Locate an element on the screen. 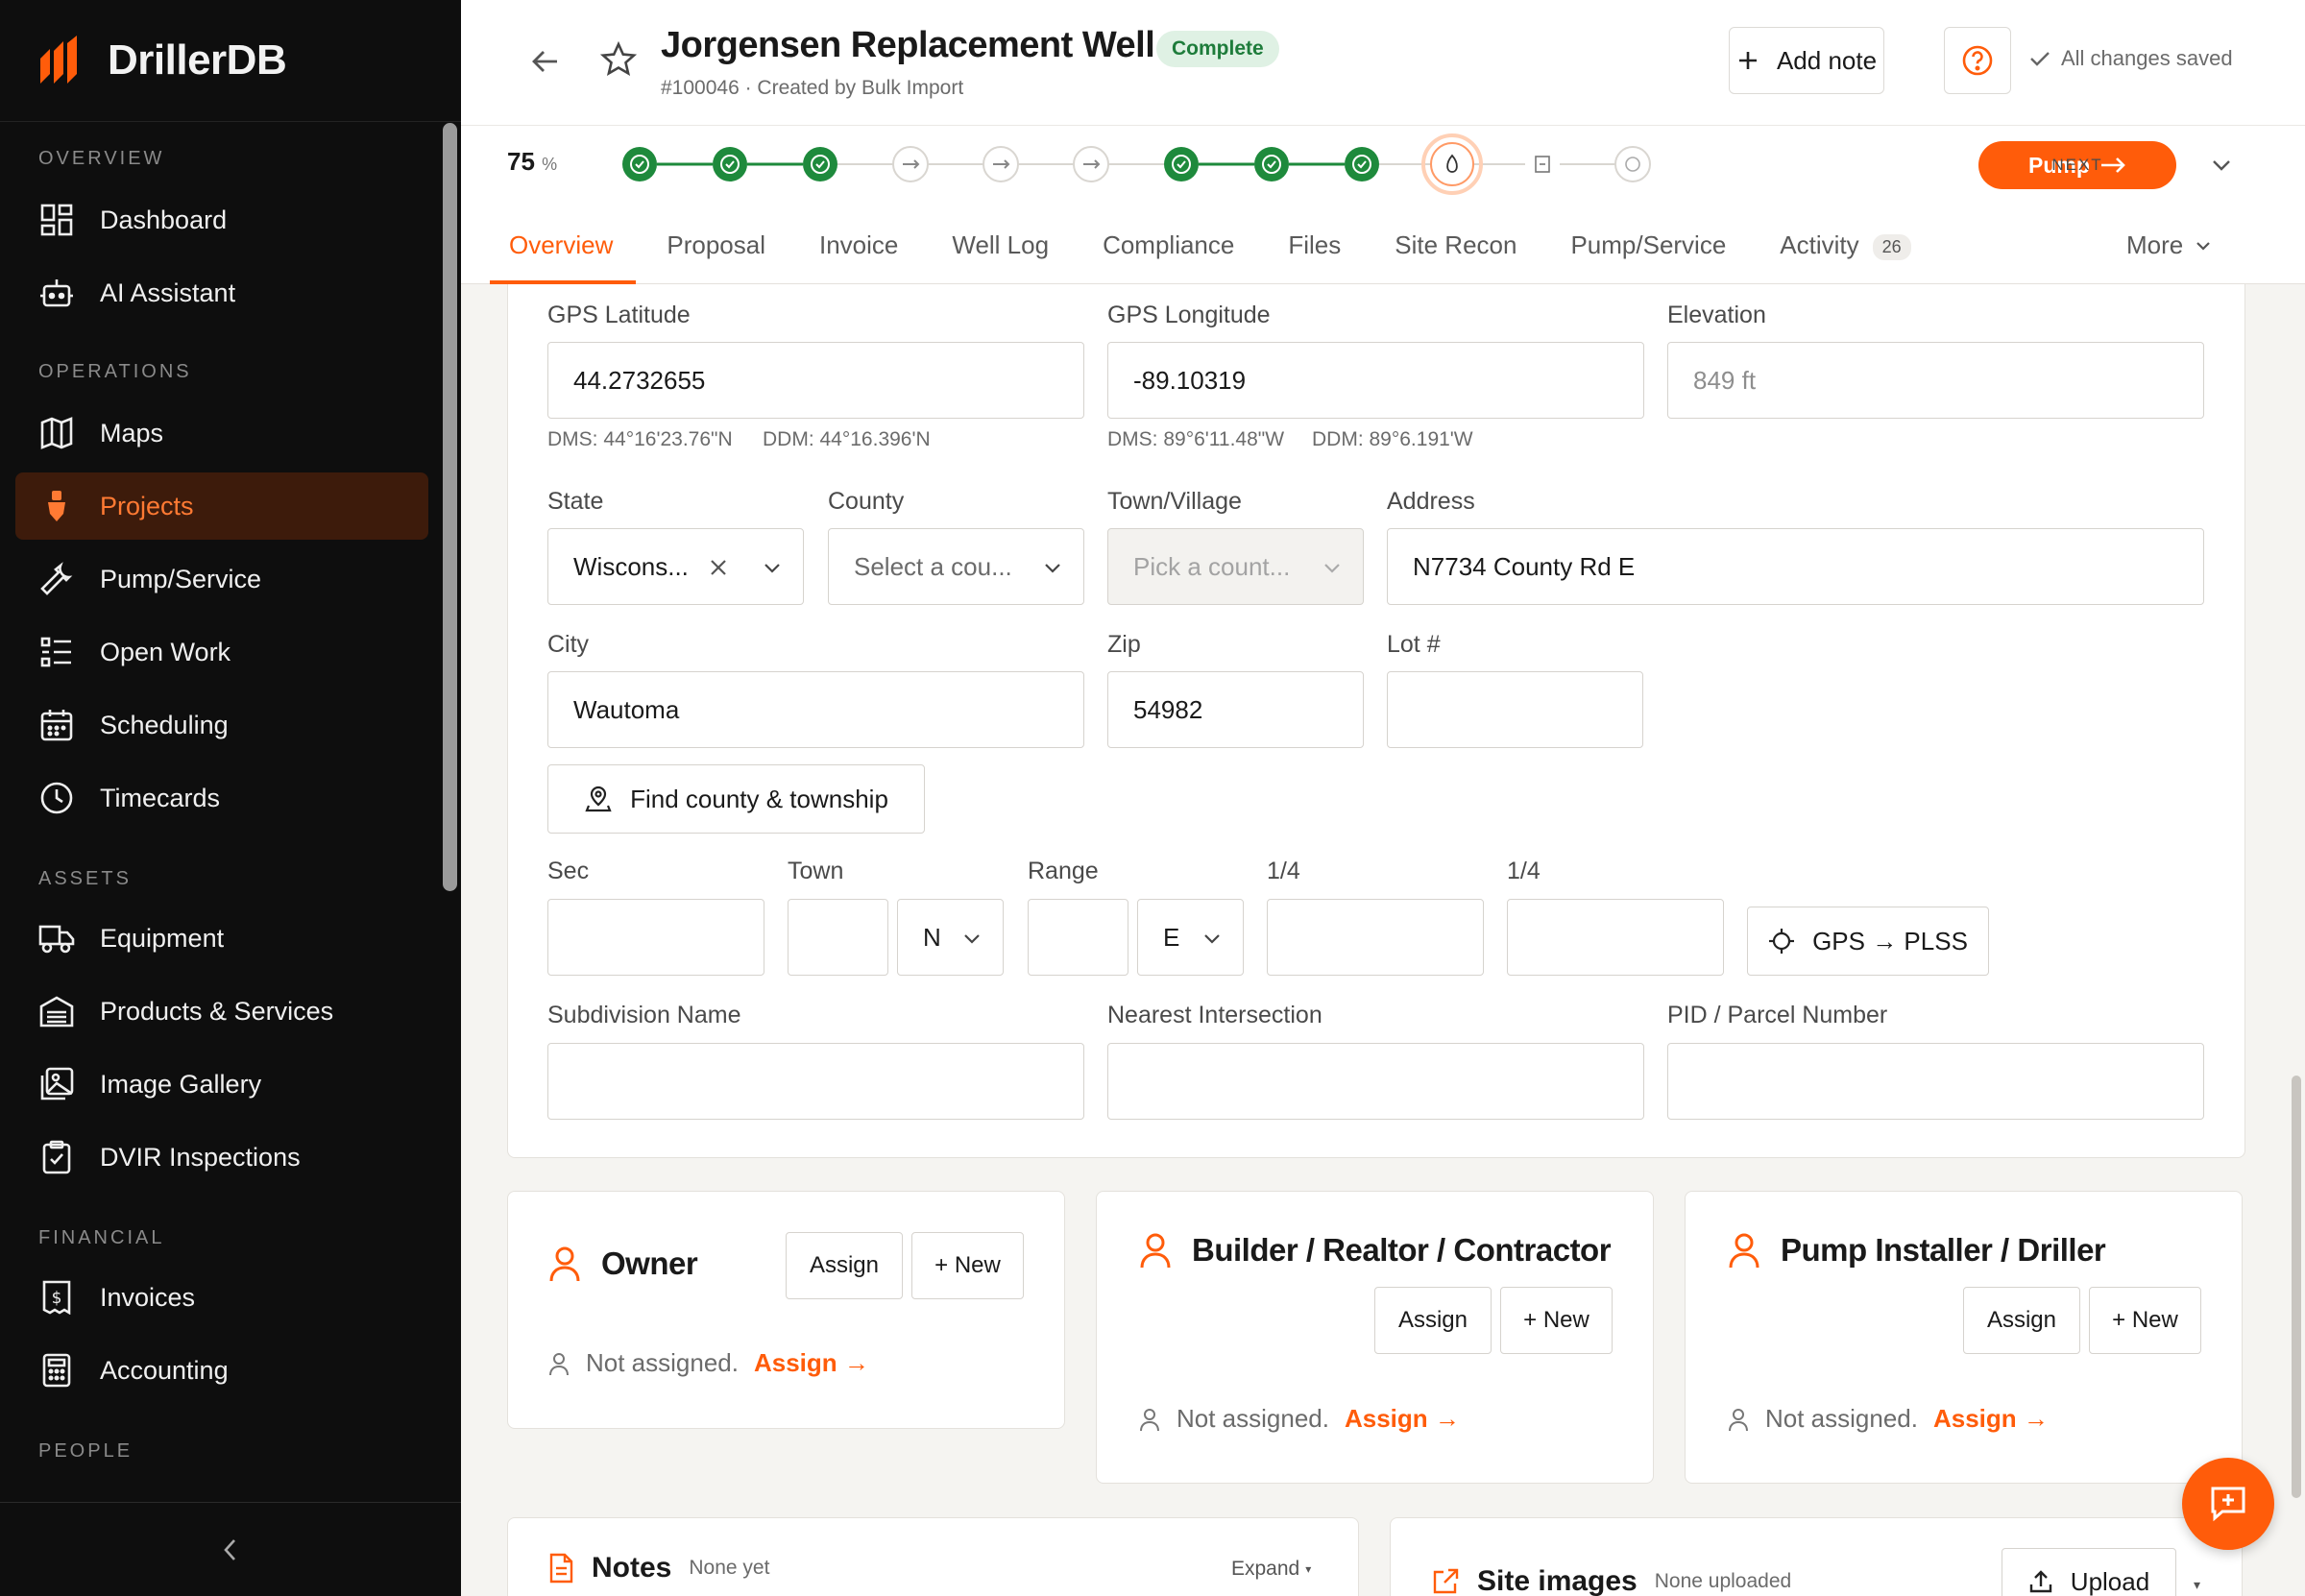  notes-expand-button: Expand ▾ is located at coordinates (1271, 1569).